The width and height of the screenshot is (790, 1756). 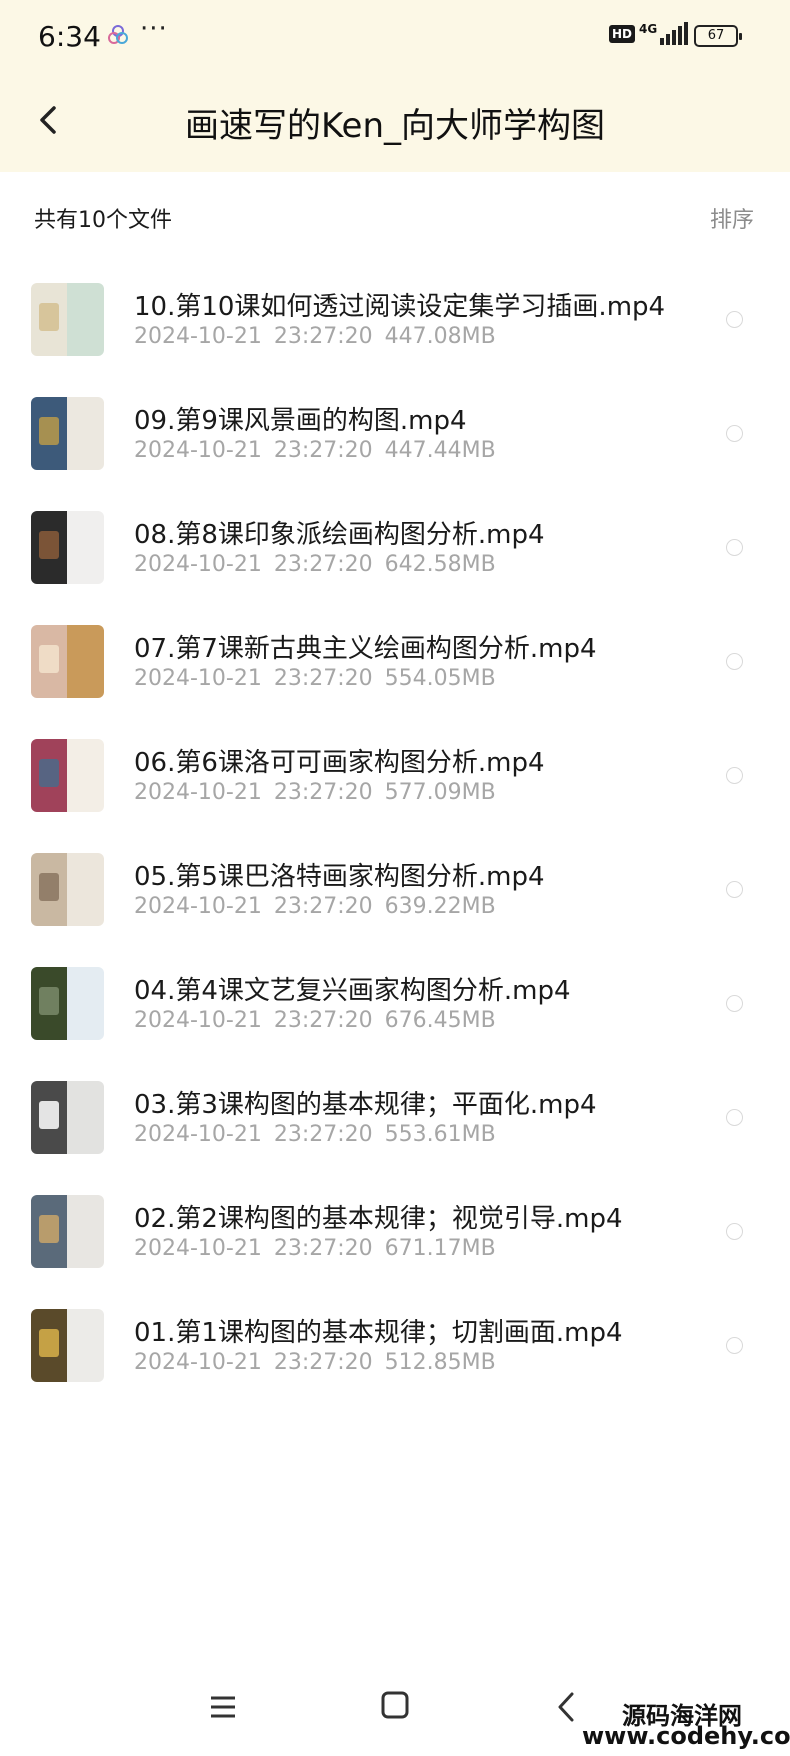 I want to click on file-meta: 2024-10-21 23:27:20 577.09MB, so click(x=315, y=792).